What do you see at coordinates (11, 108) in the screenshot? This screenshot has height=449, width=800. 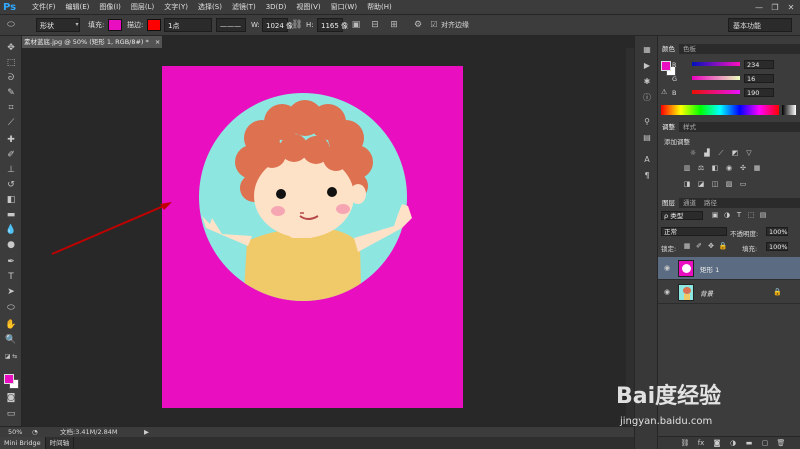 I see `crop-tool-icon: ⌗` at bounding box center [11, 108].